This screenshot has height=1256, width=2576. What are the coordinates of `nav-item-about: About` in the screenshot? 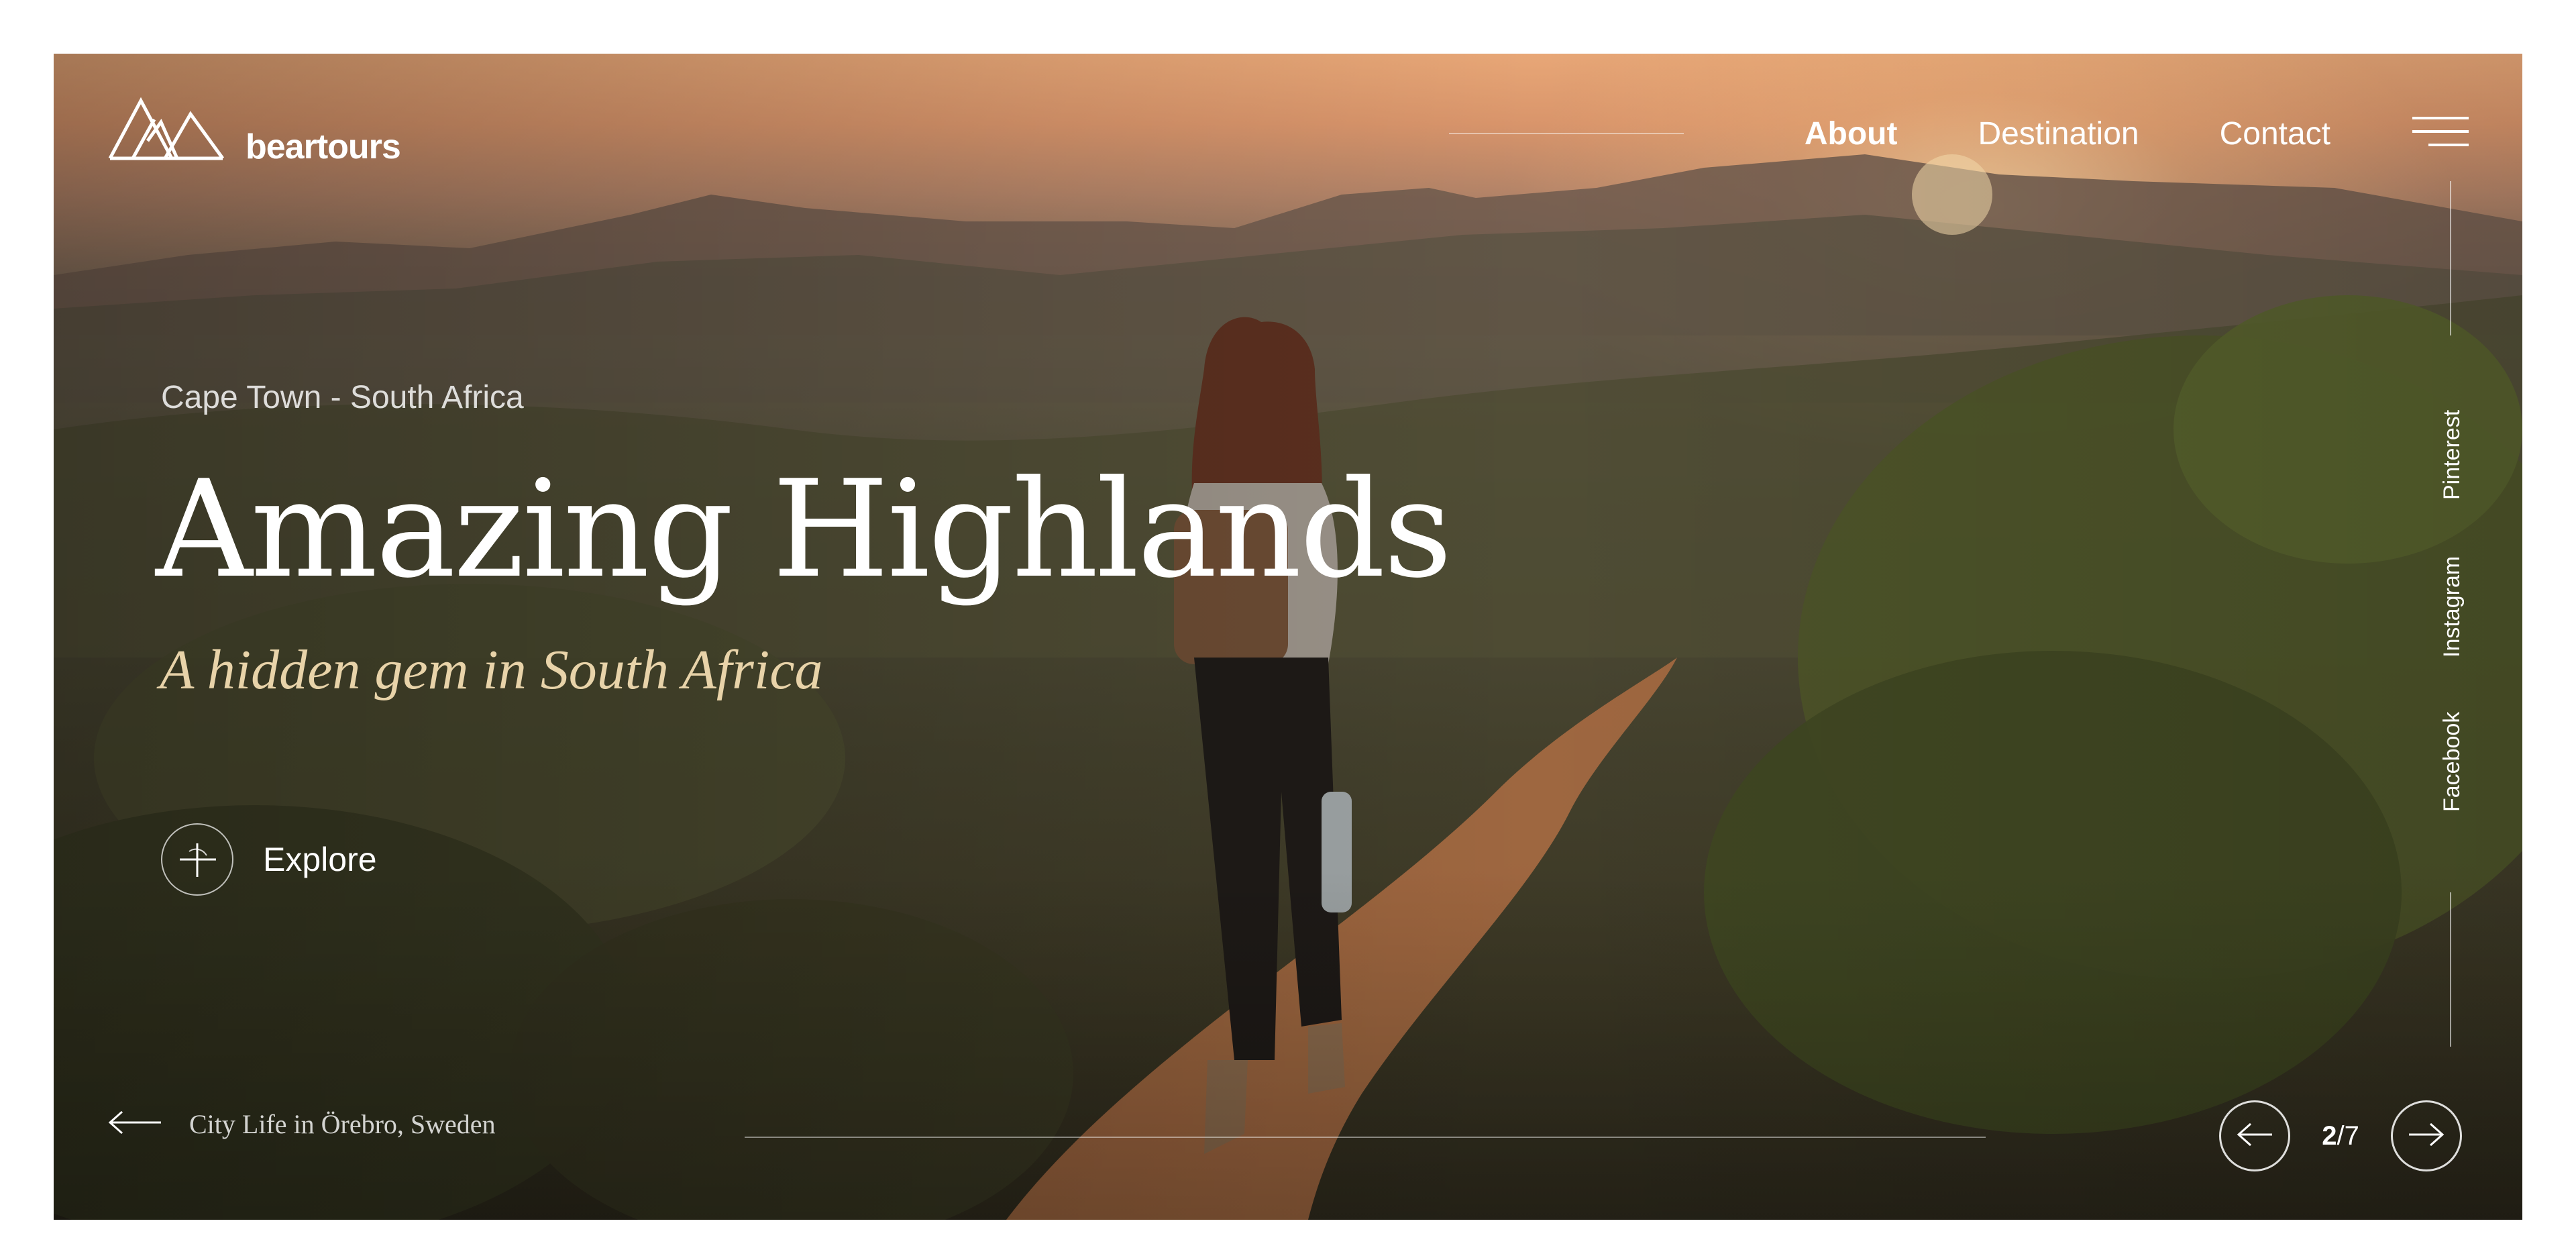 It's located at (1851, 133).